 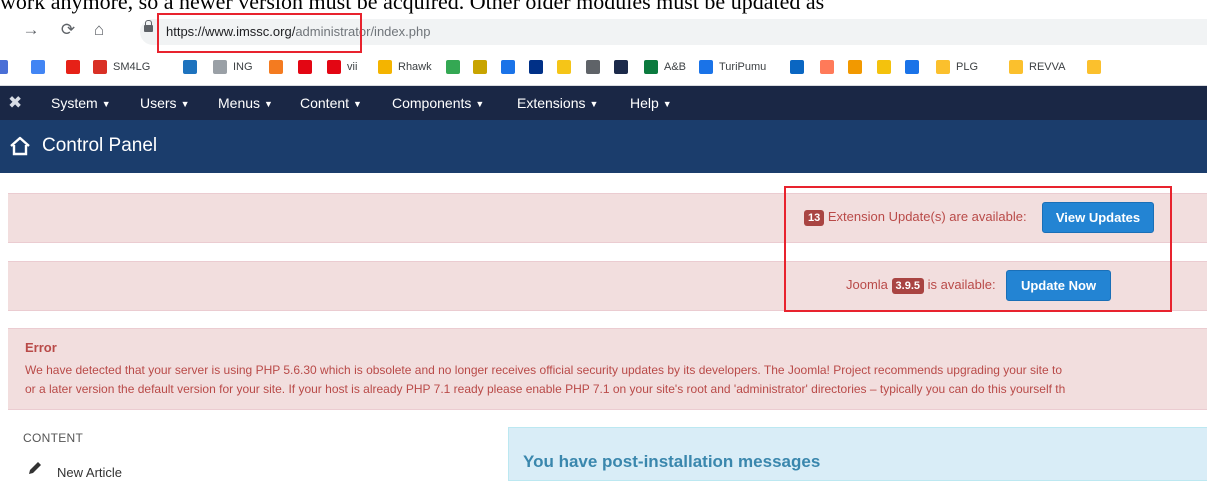 I want to click on arc-icon, so click(x=385, y=67).